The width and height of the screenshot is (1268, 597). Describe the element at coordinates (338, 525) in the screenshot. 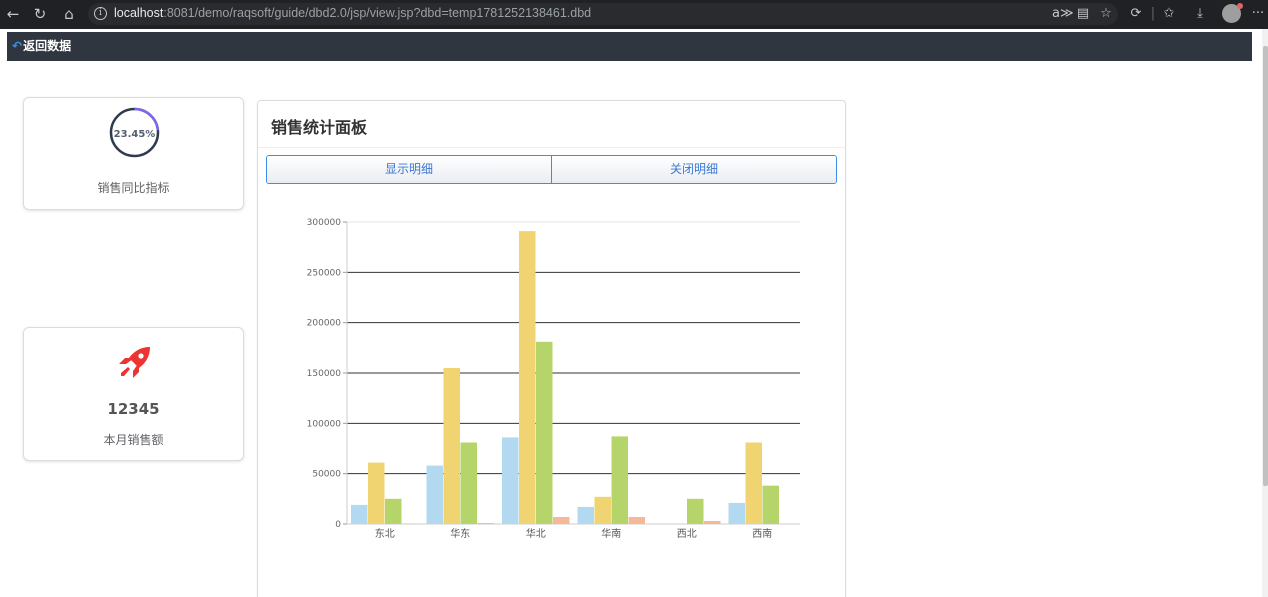

I see `y-tick-label: 0` at that location.